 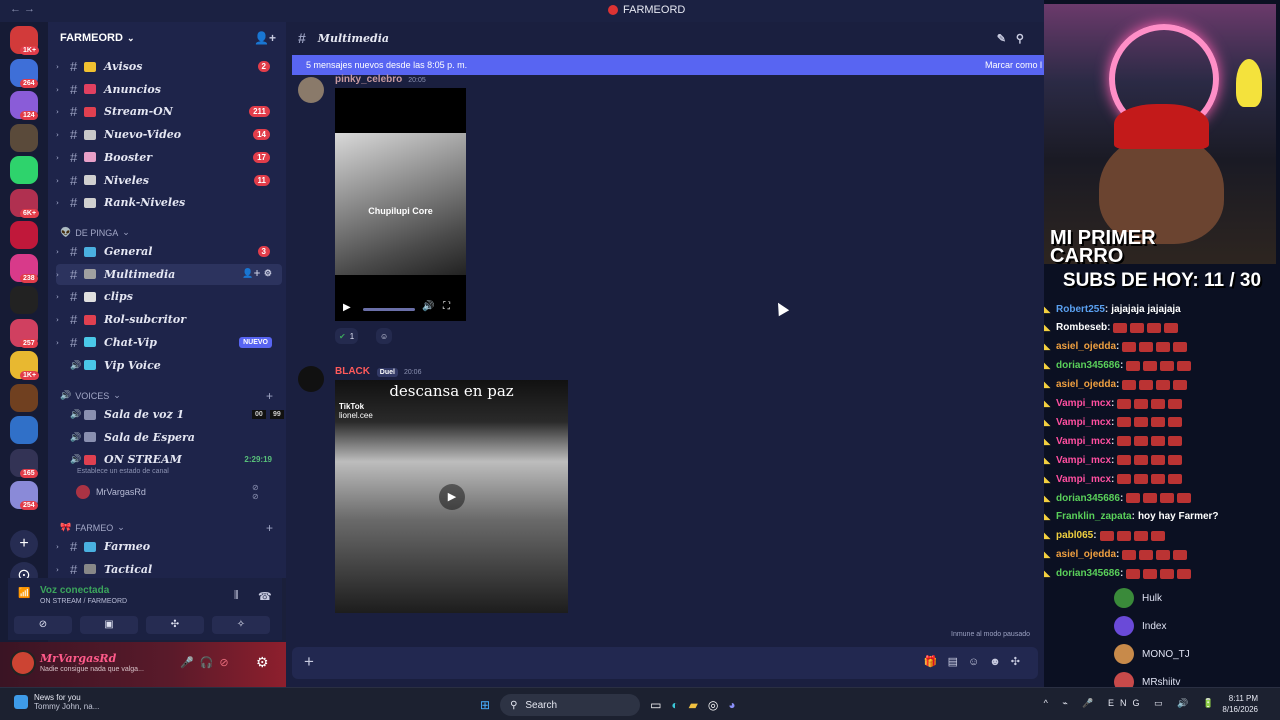 What do you see at coordinates (1113, 460) in the screenshot?
I see `stream-chat-line: ◣ Vampi_mcx :` at bounding box center [1113, 460].